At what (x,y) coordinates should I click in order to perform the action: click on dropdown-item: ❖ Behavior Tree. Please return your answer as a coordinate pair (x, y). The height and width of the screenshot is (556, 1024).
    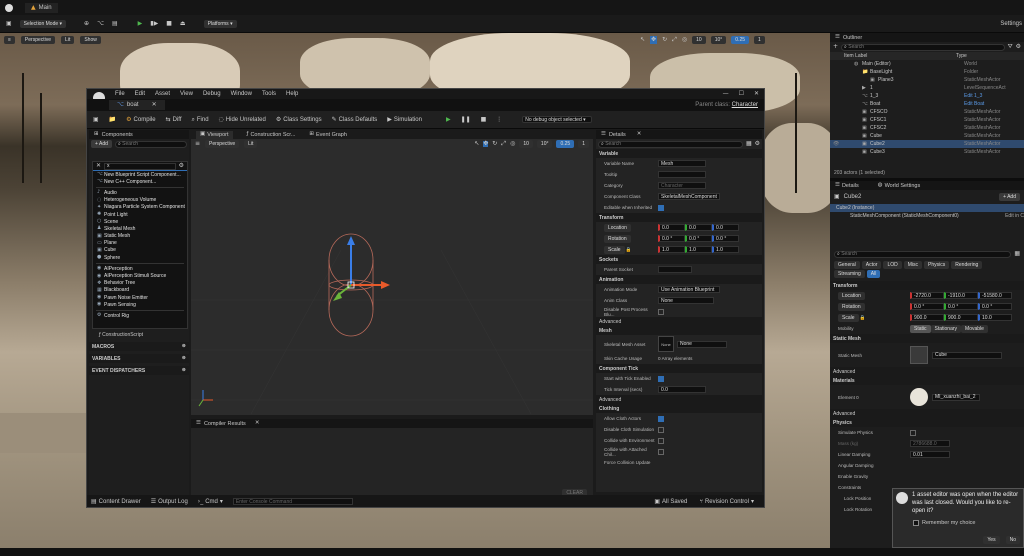
    Looking at the image, I should click on (140, 283).